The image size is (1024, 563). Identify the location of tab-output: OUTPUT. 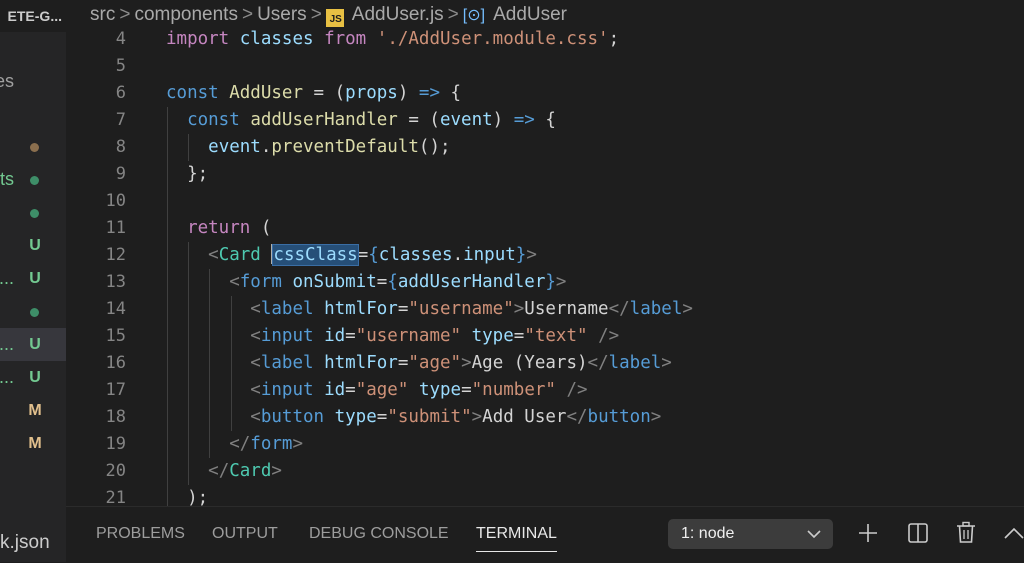
(245, 534).